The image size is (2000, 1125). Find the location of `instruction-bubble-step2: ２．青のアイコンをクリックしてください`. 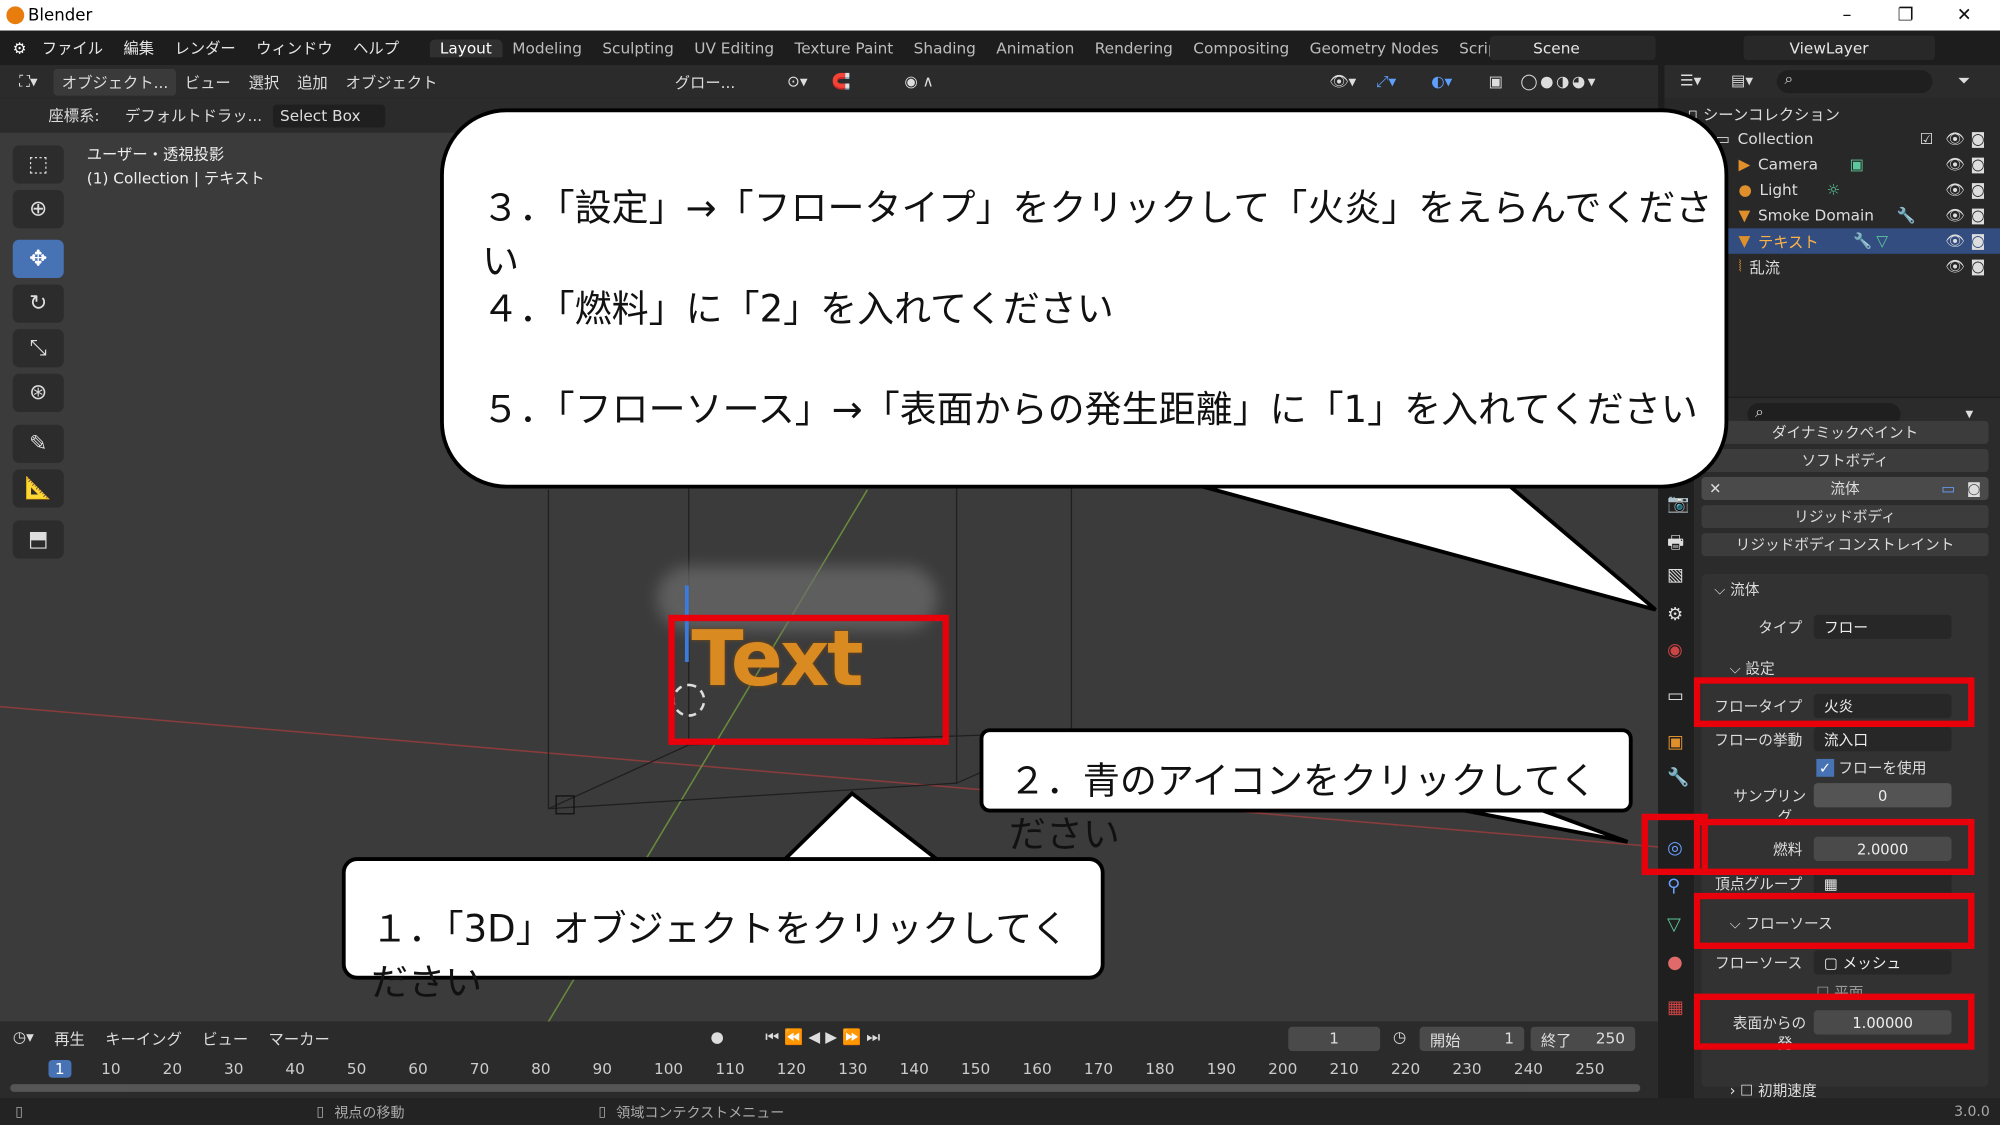

instruction-bubble-step2: ２．青のアイコンをクリックしてください is located at coordinates (1306, 792).